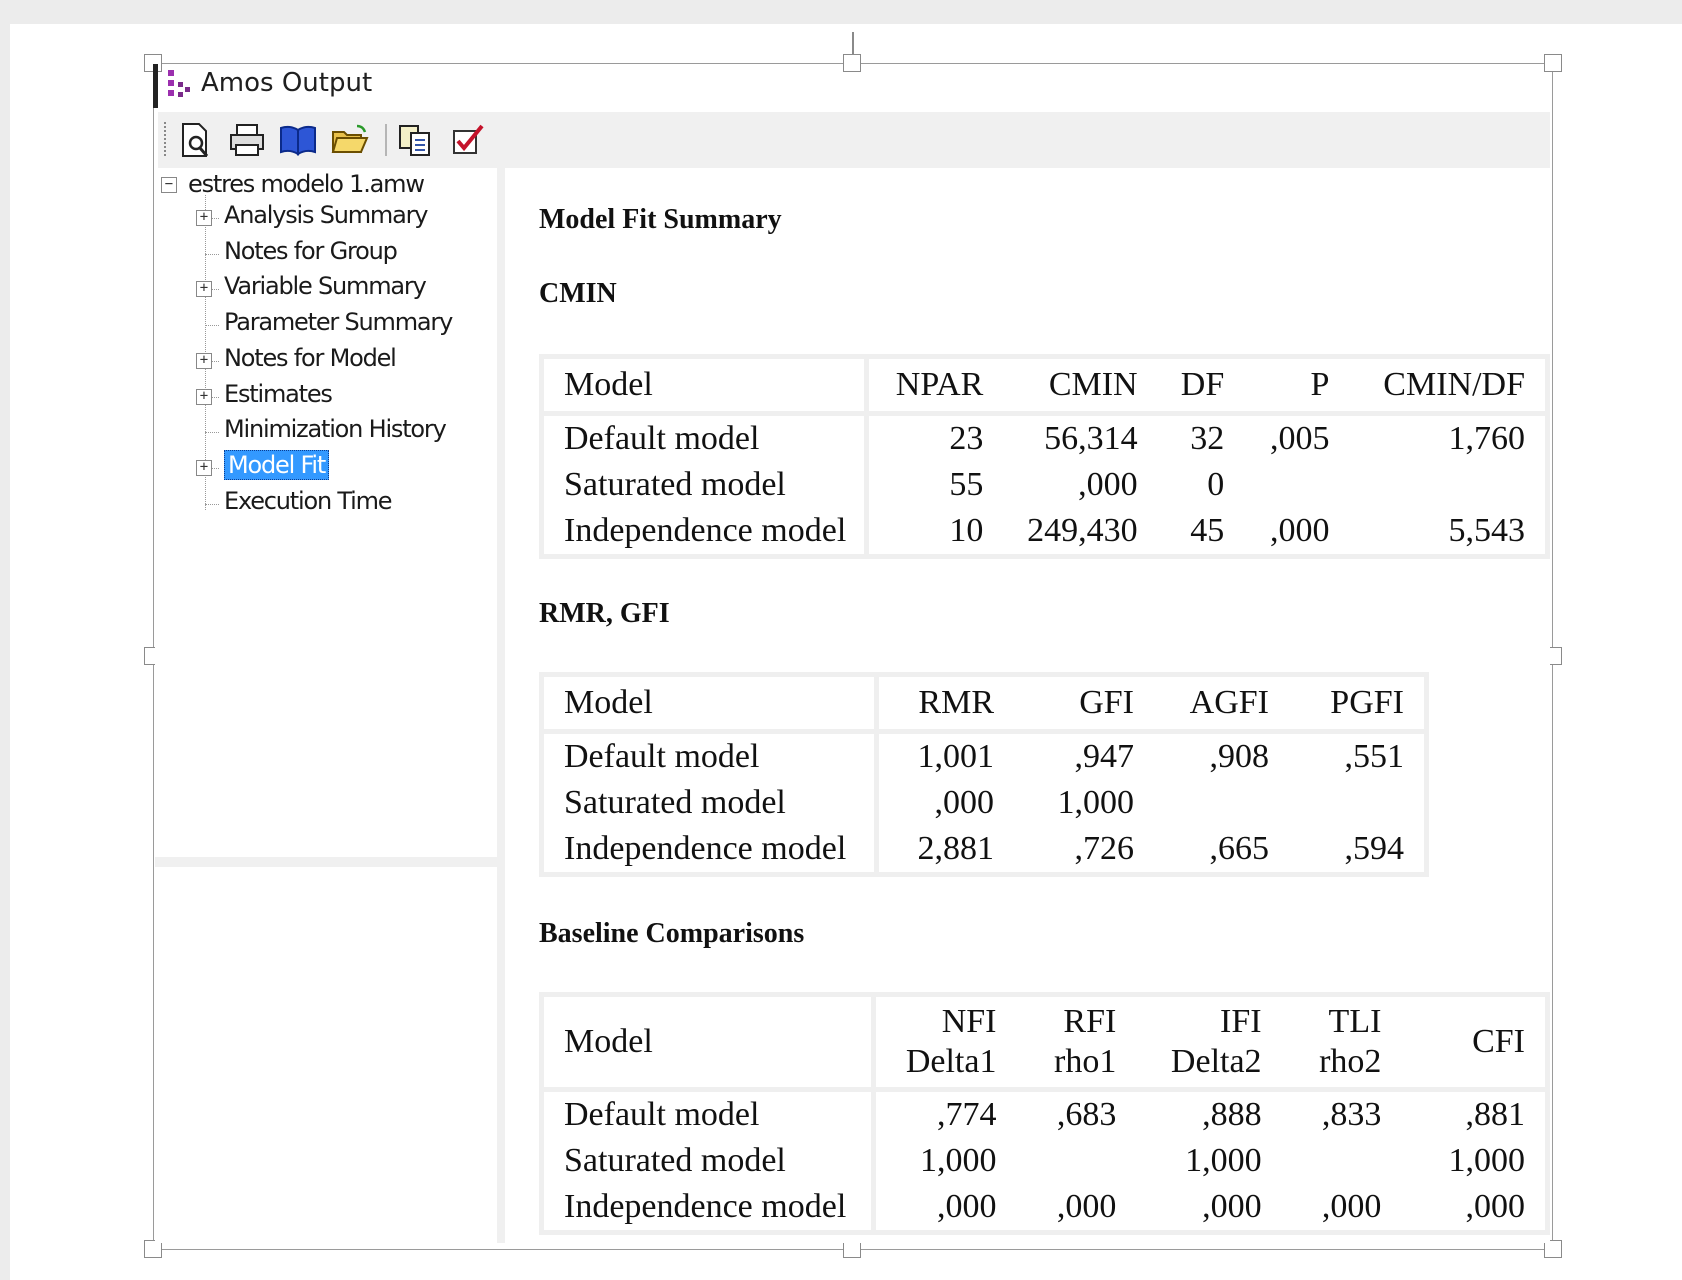 The image size is (1682, 1280). What do you see at coordinates (966, 484) in the screenshot?
I see `table-cell: 55` at bounding box center [966, 484].